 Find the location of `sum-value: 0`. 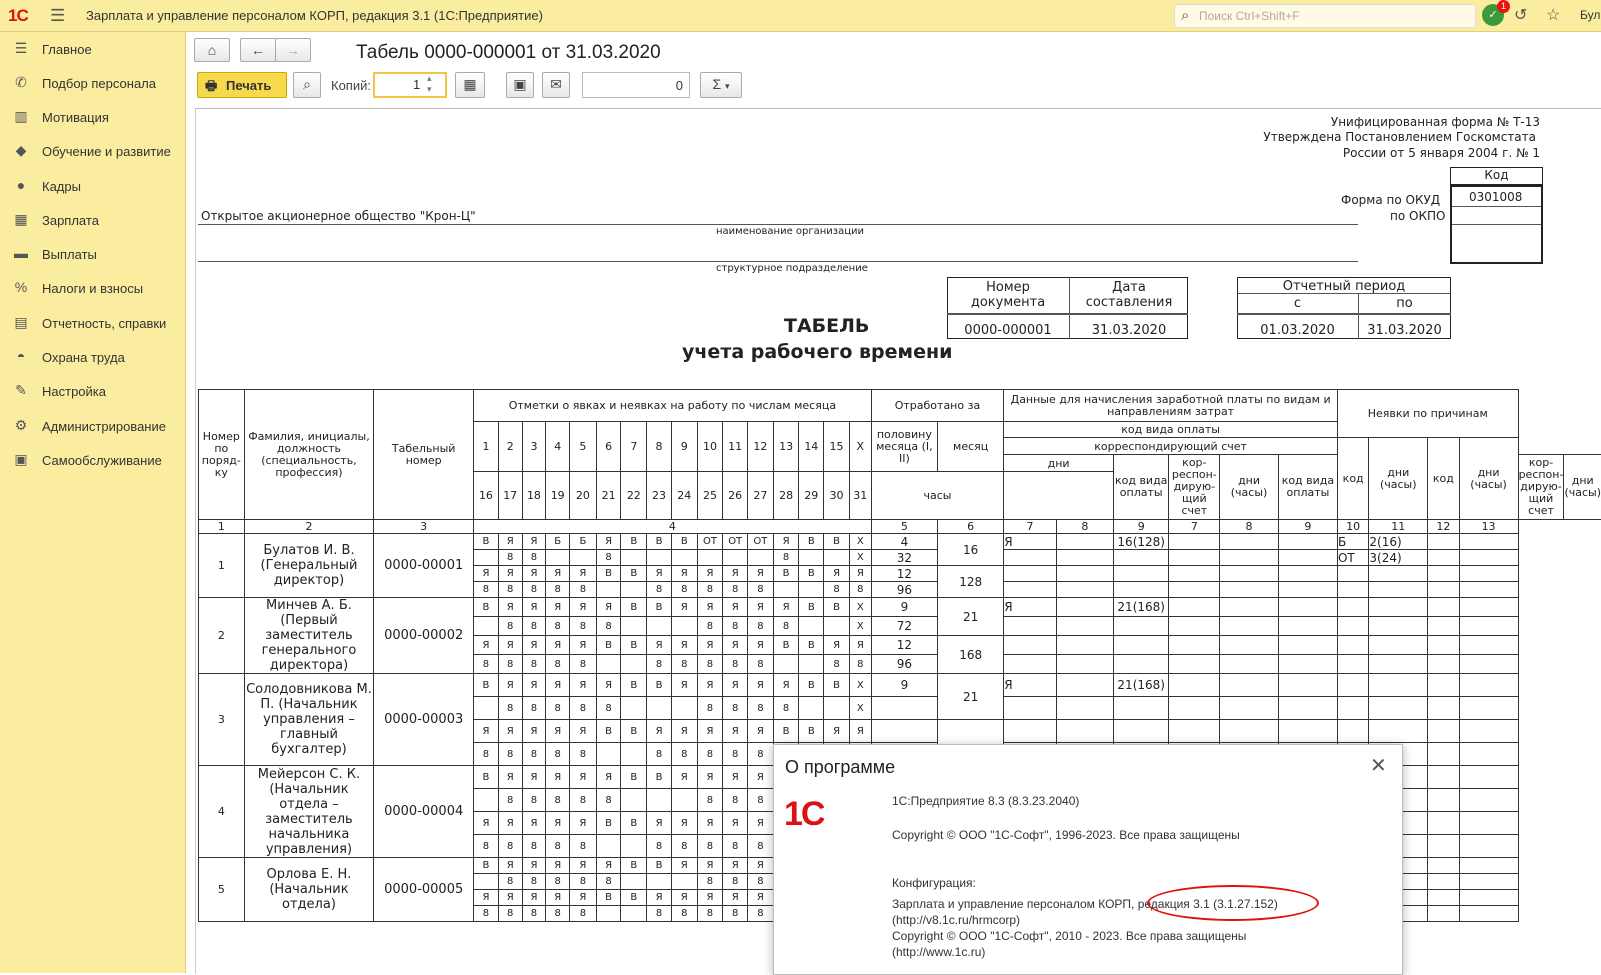

sum-value: 0 is located at coordinates (679, 85).